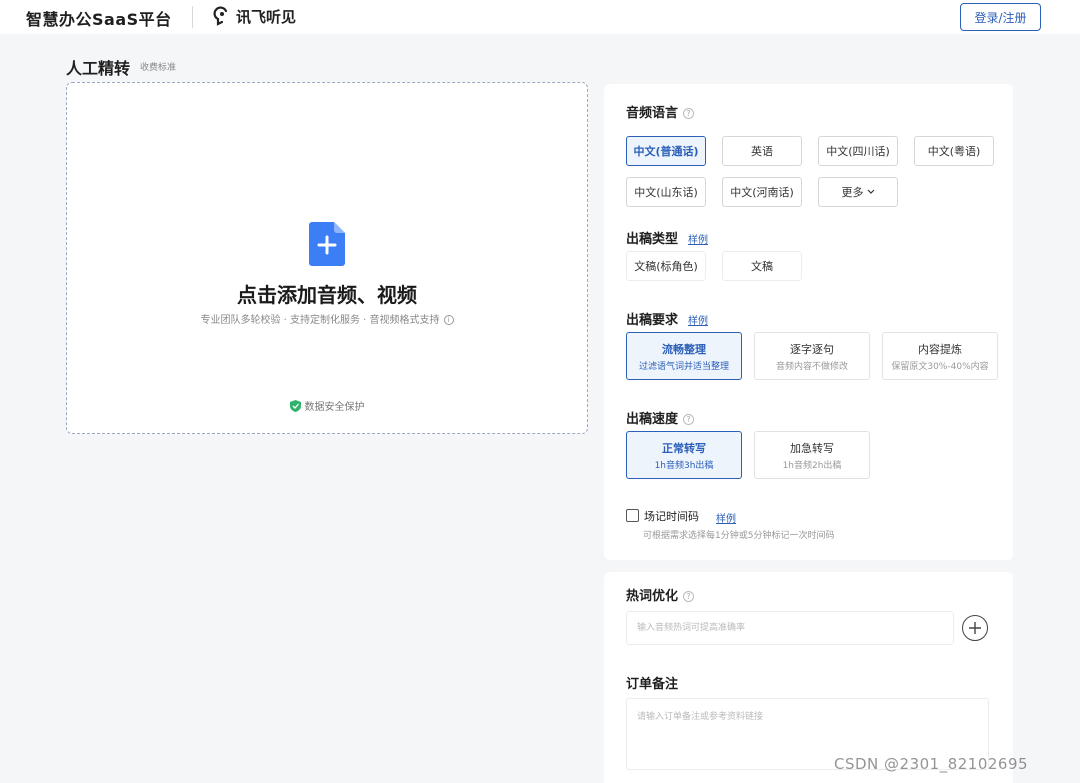 This screenshot has height=783, width=1080. I want to click on requirement-verbatim-sub: 音频内容不做修改, so click(811, 366).